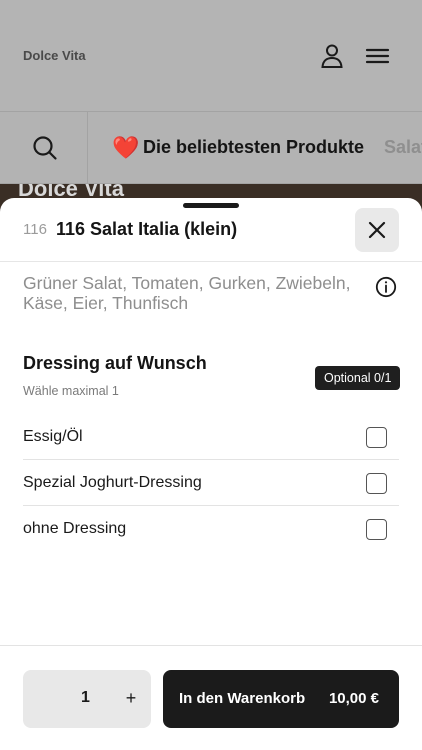 The image size is (422, 750). What do you see at coordinates (211, 437) in the screenshot?
I see `option-row-essig-oel: Essig/Öl` at bounding box center [211, 437].